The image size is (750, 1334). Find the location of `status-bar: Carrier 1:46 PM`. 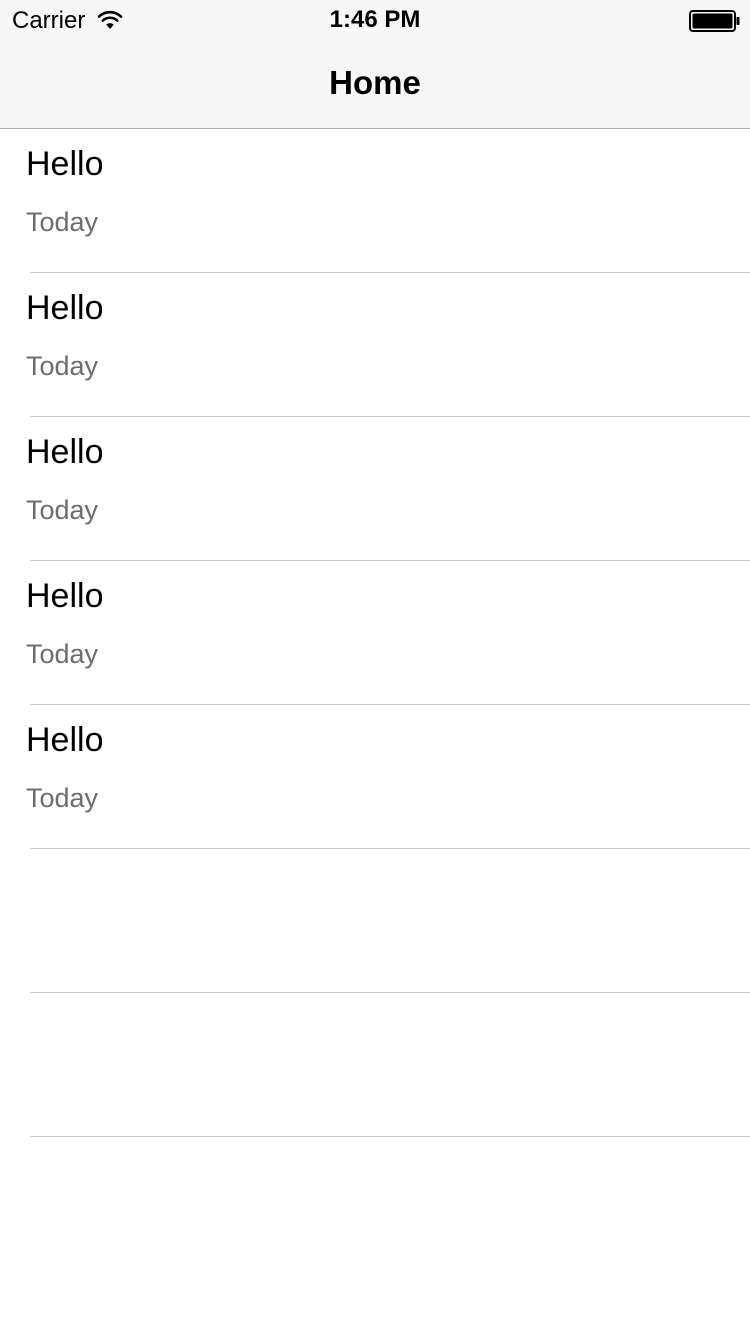

status-bar: Carrier 1:46 PM is located at coordinates (375, 20).